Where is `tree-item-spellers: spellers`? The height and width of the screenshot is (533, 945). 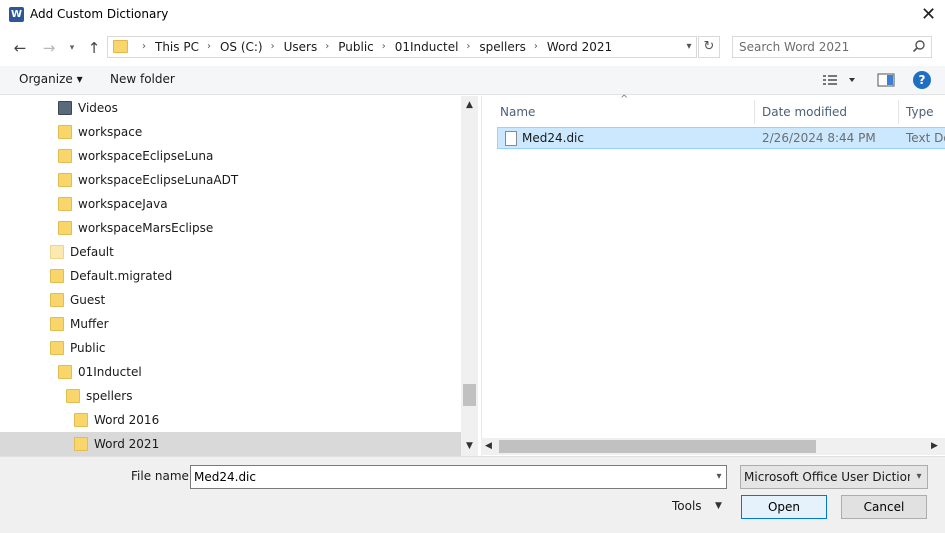
tree-item-spellers: spellers is located at coordinates (230, 396).